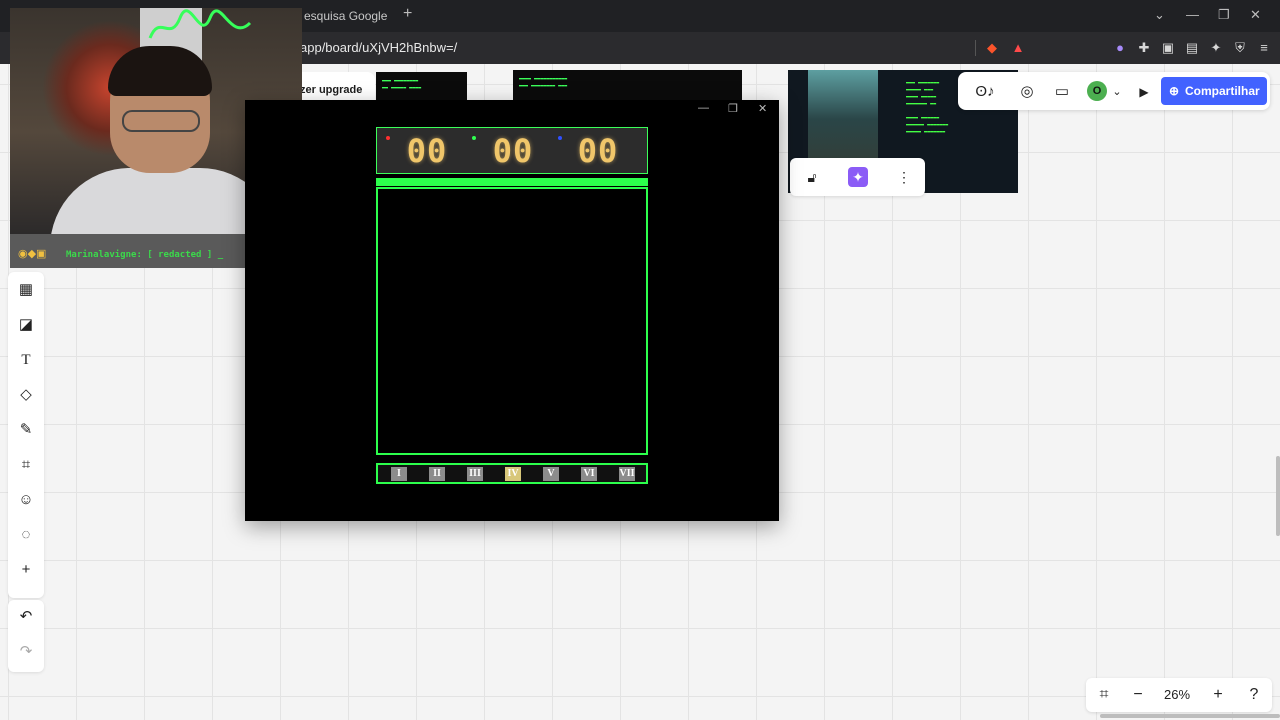  What do you see at coordinates (1018, 48) in the screenshot?
I see `brave-rewards-icon: ▲` at bounding box center [1018, 48].